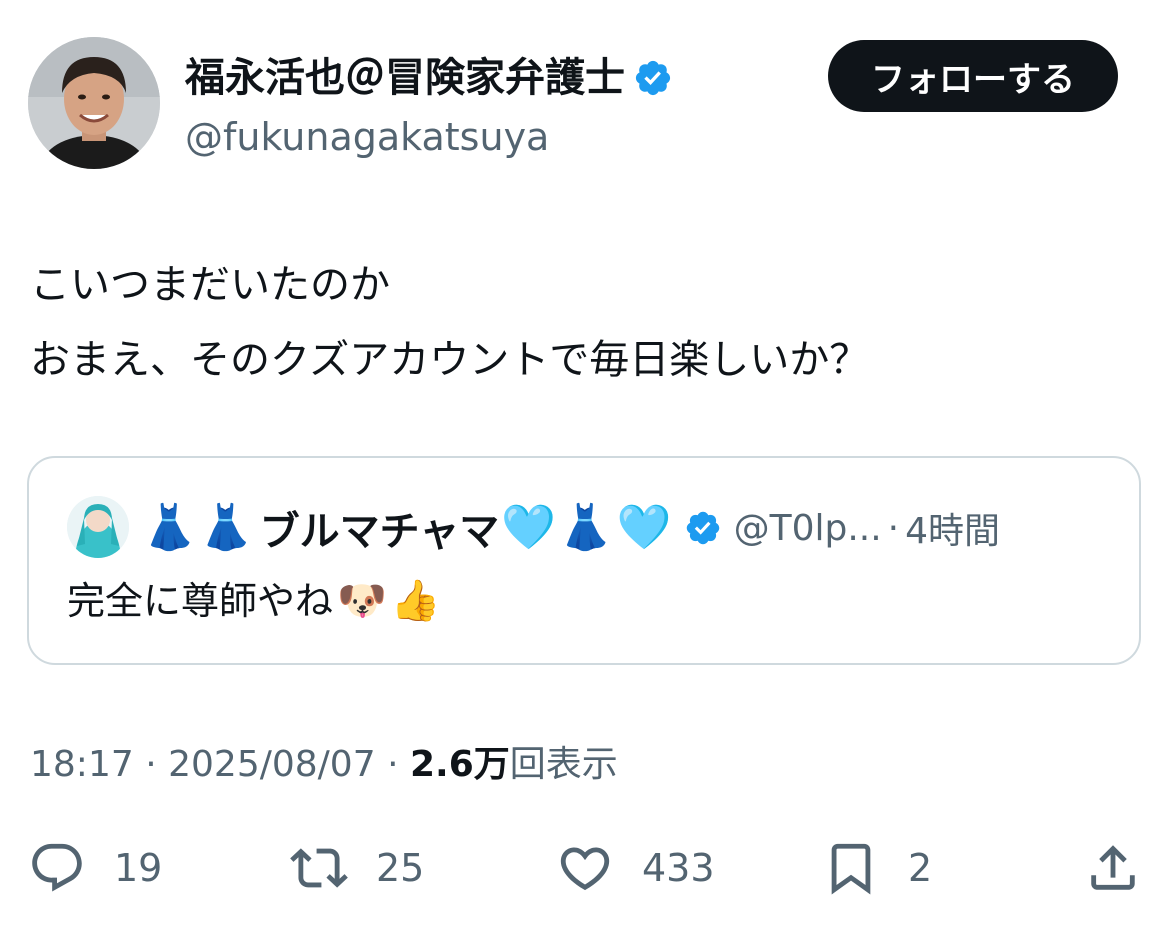 Image resolution: width=1170 pixels, height=934 pixels. Describe the element at coordinates (272, 764) in the screenshot. I see `tweet-date: 2025/08/07` at that location.